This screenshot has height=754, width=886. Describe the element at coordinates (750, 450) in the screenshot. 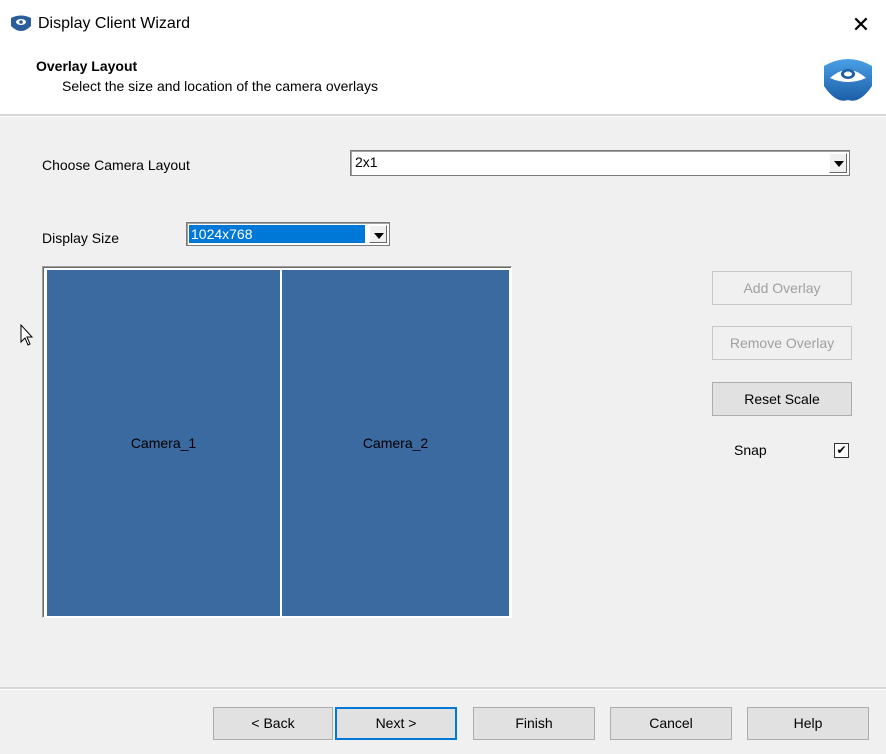

I see `snap-label: Snap` at that location.